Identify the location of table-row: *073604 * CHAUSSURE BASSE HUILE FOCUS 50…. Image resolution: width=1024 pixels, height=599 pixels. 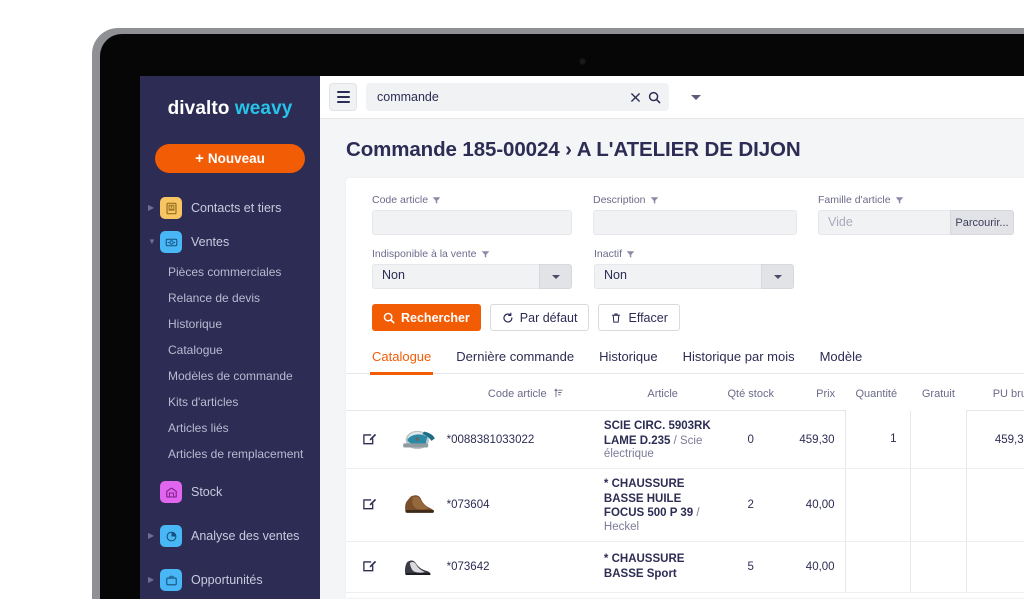
(685, 505).